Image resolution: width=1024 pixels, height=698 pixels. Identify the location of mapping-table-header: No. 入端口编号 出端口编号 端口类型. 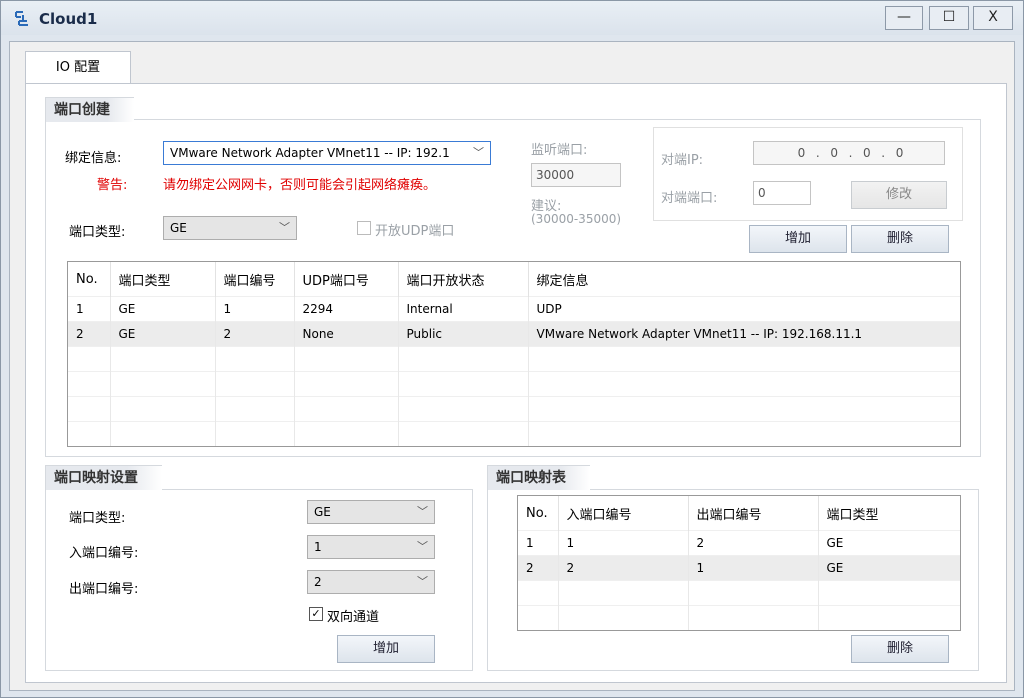
(739, 513).